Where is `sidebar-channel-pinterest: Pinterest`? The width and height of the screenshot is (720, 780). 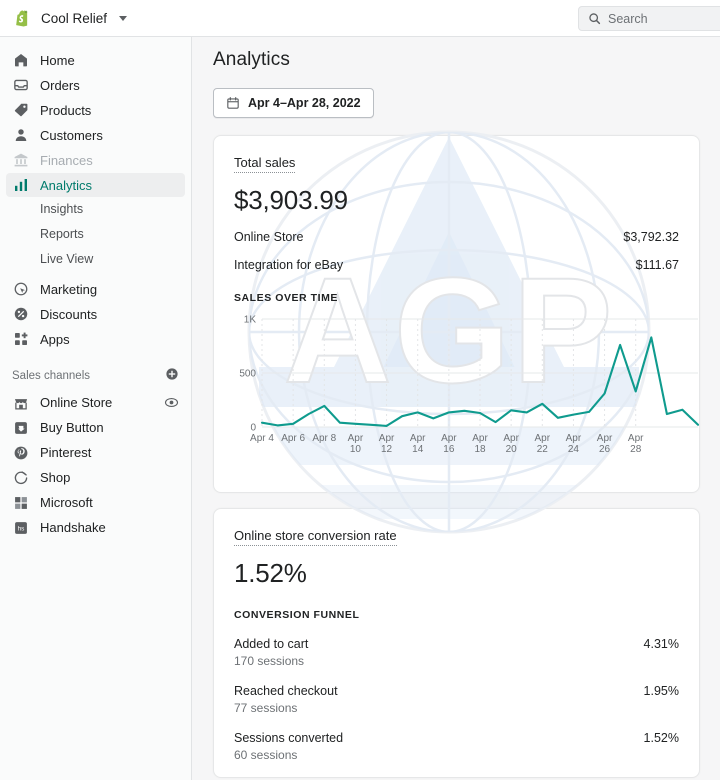
sidebar-channel-pinterest: Pinterest is located at coordinates (95, 452).